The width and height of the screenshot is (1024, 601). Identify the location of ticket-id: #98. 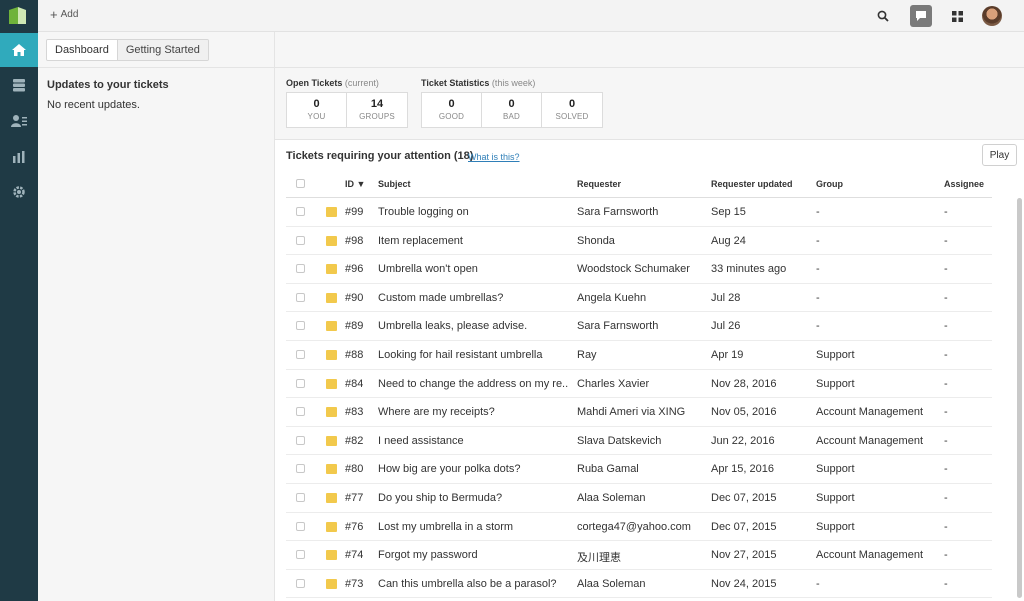
(354, 240).